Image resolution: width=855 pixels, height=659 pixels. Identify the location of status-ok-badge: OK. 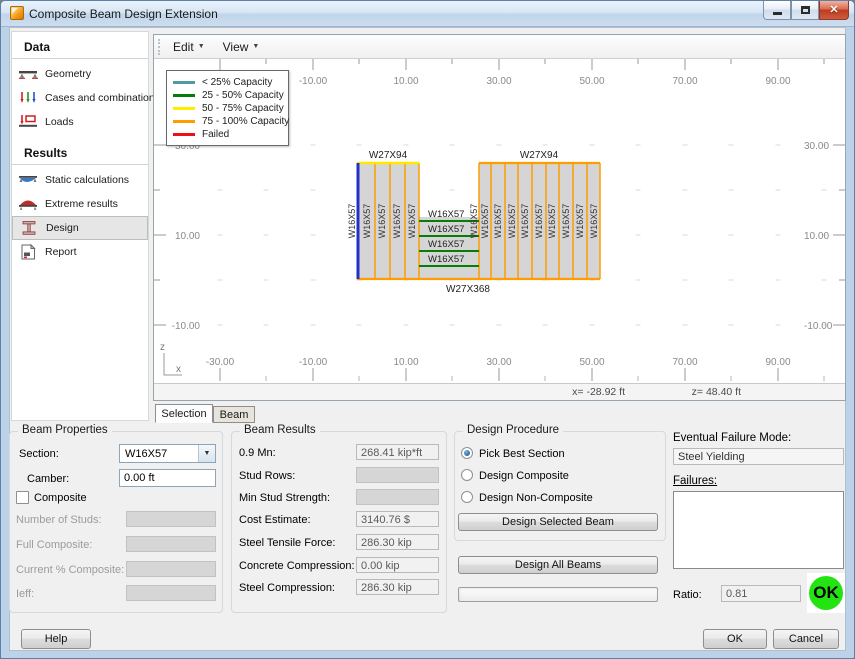
(826, 593).